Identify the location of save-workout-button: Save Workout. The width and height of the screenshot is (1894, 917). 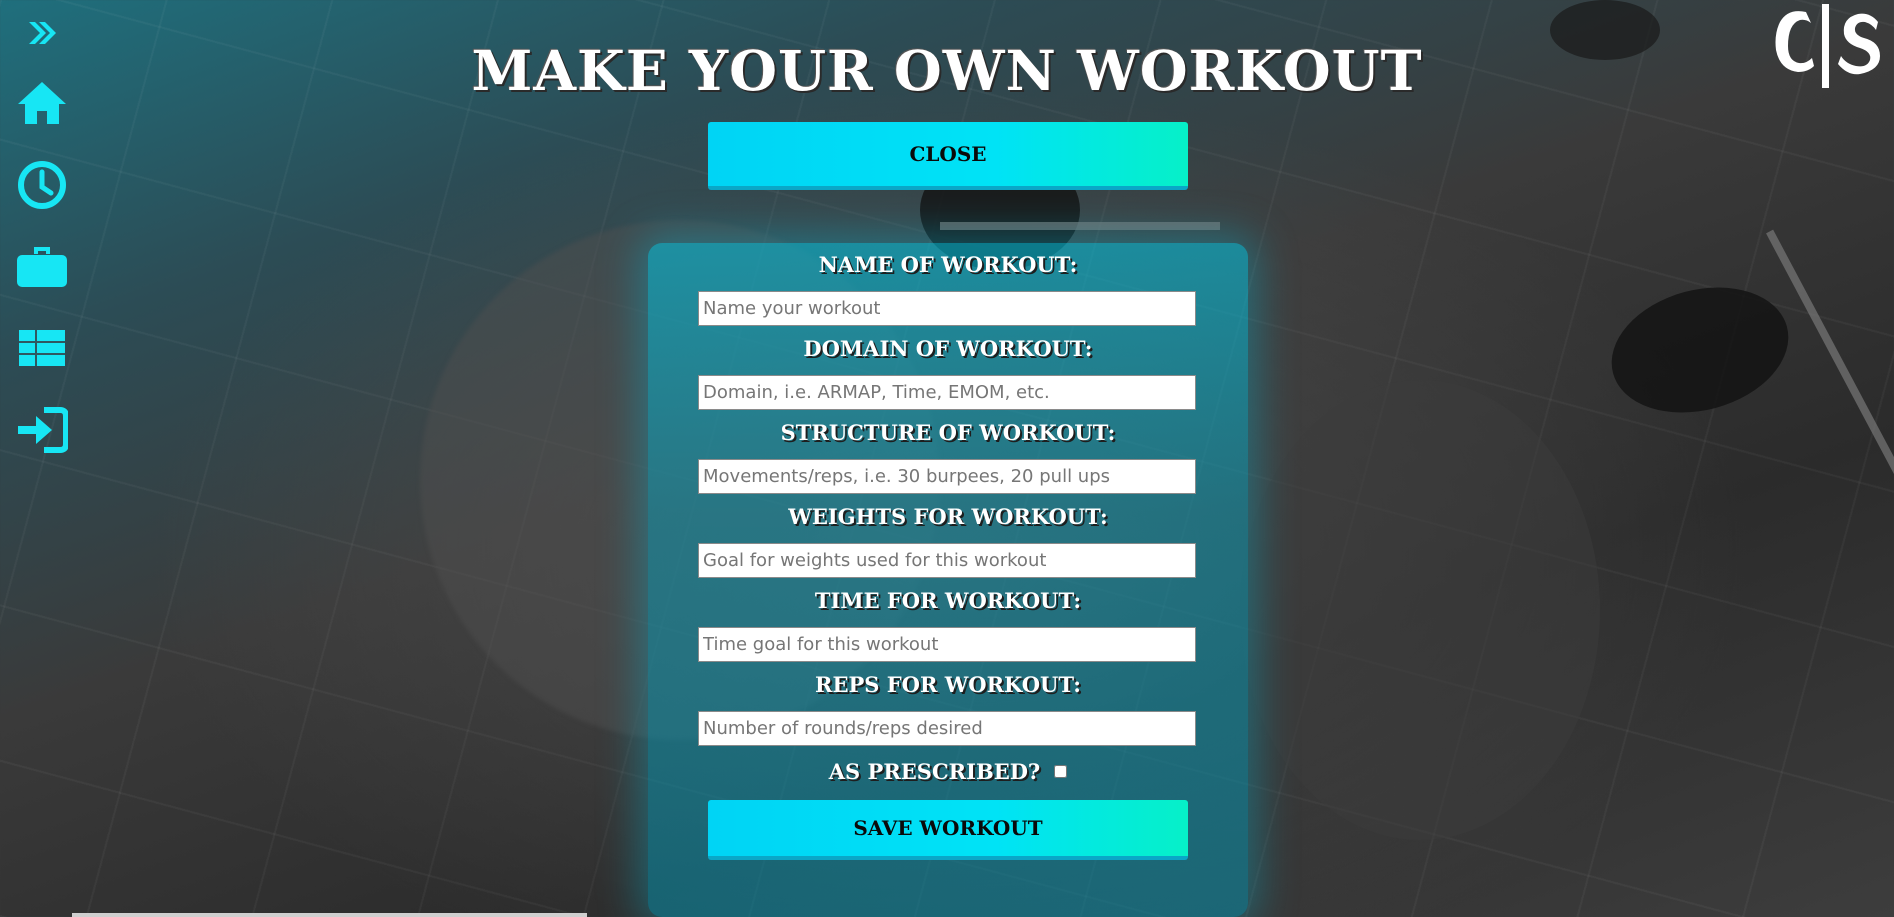
(948, 830).